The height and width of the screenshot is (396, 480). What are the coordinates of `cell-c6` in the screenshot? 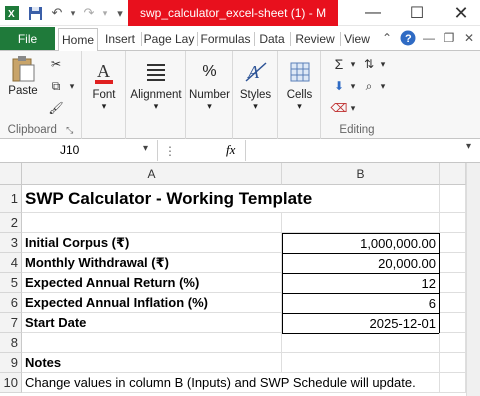 It's located at (453, 303).